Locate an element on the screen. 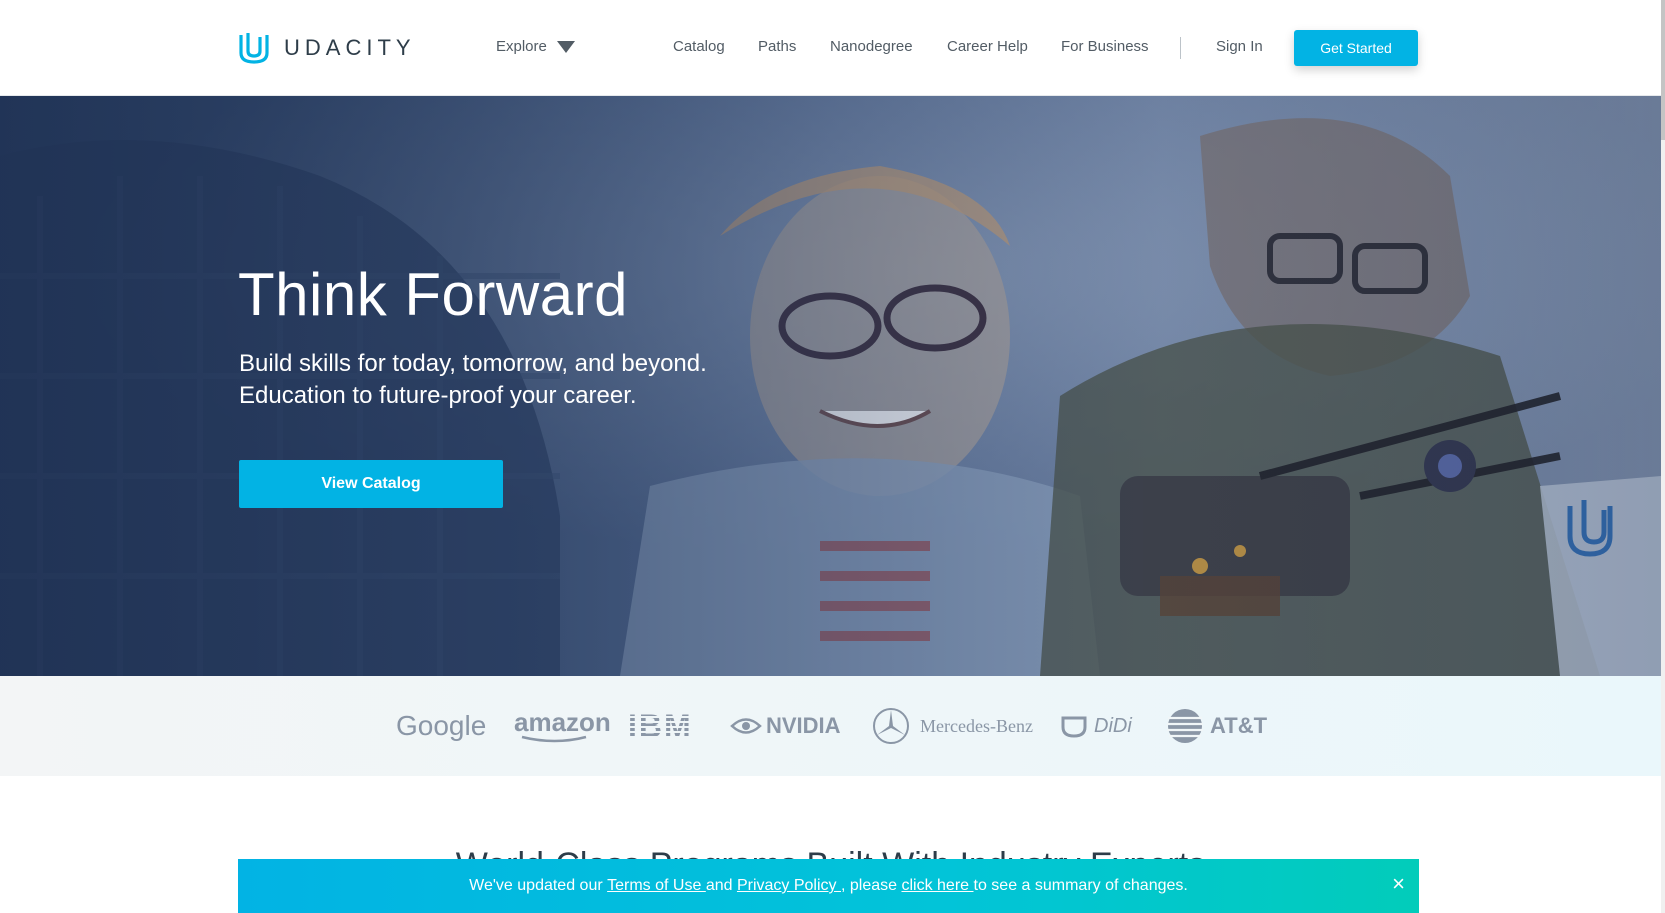 The width and height of the screenshot is (1665, 913). udacity-logo: UDACITY is located at coordinates (327, 48).